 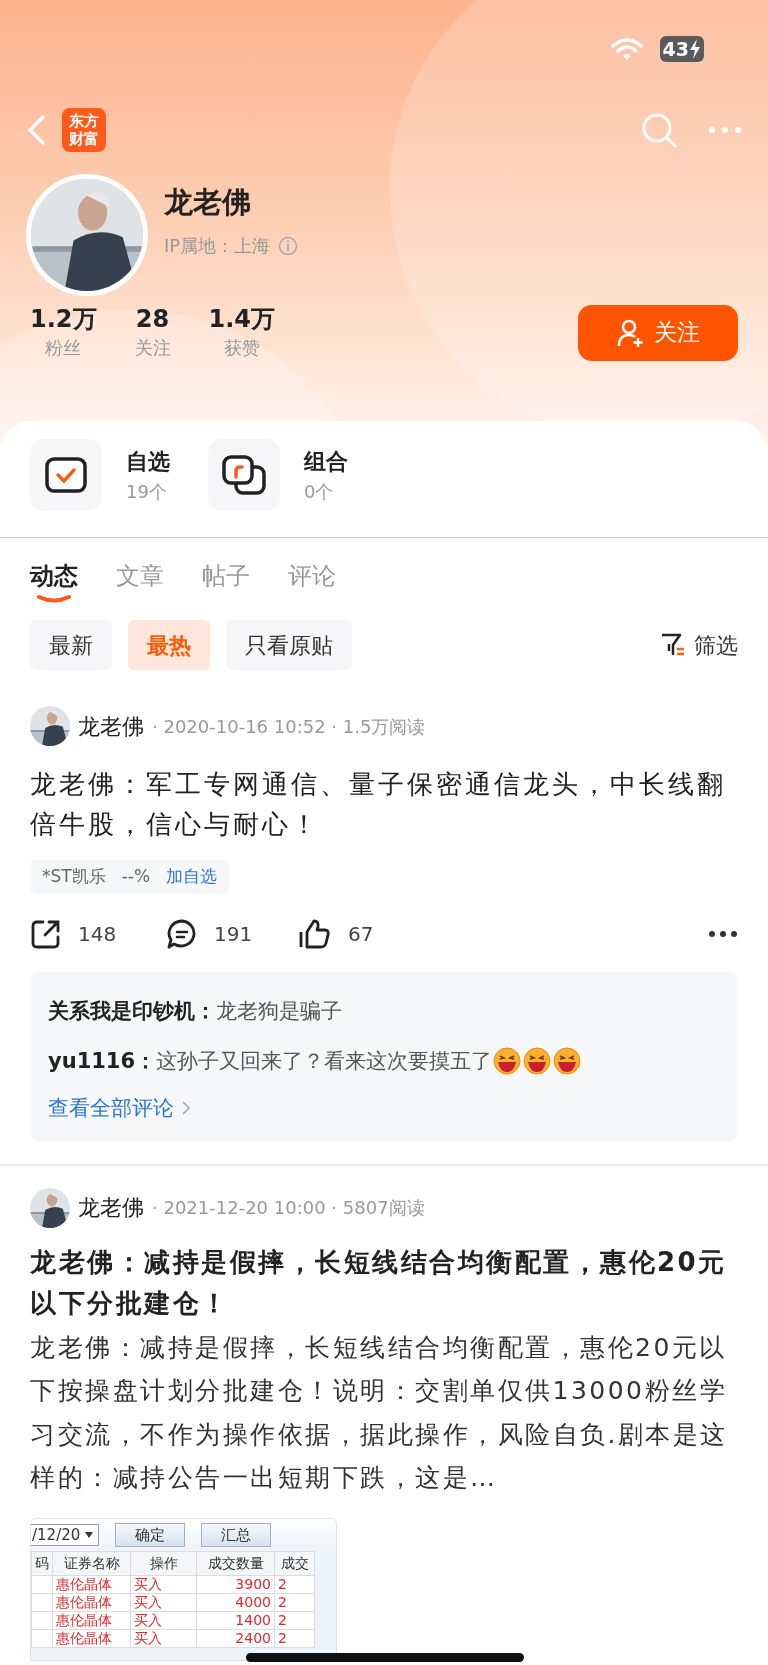 What do you see at coordinates (673, 645) in the screenshot?
I see `filter-icon` at bounding box center [673, 645].